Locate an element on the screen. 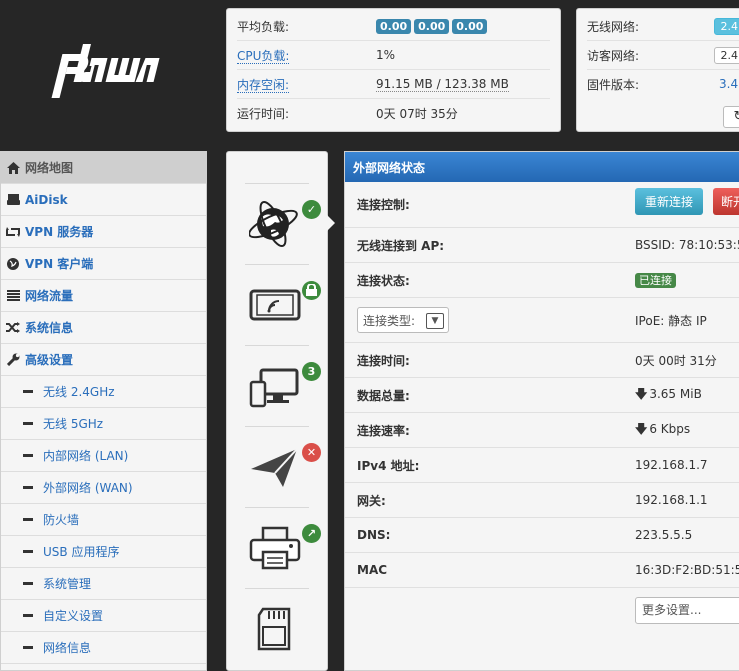 This screenshot has width=739, height=671. reconnect-button: 重新连接 is located at coordinates (669, 201).